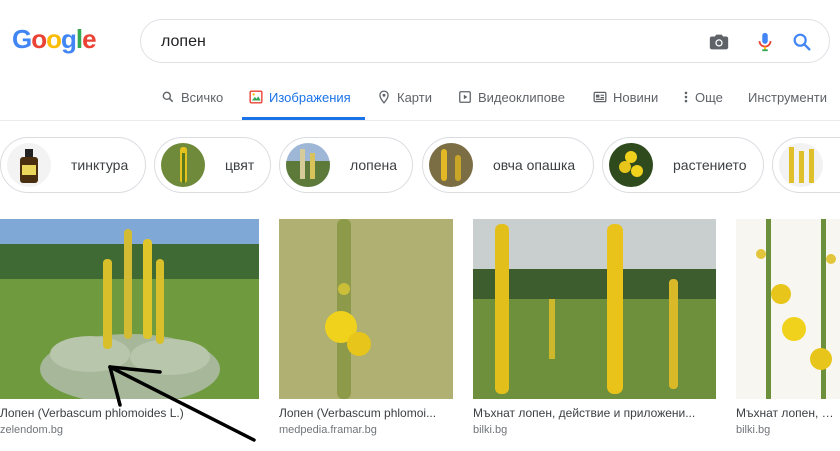 Image resolution: width=840 pixels, height=451 pixels. I want to click on tab-videos: Видеоклипове, so click(511, 100).